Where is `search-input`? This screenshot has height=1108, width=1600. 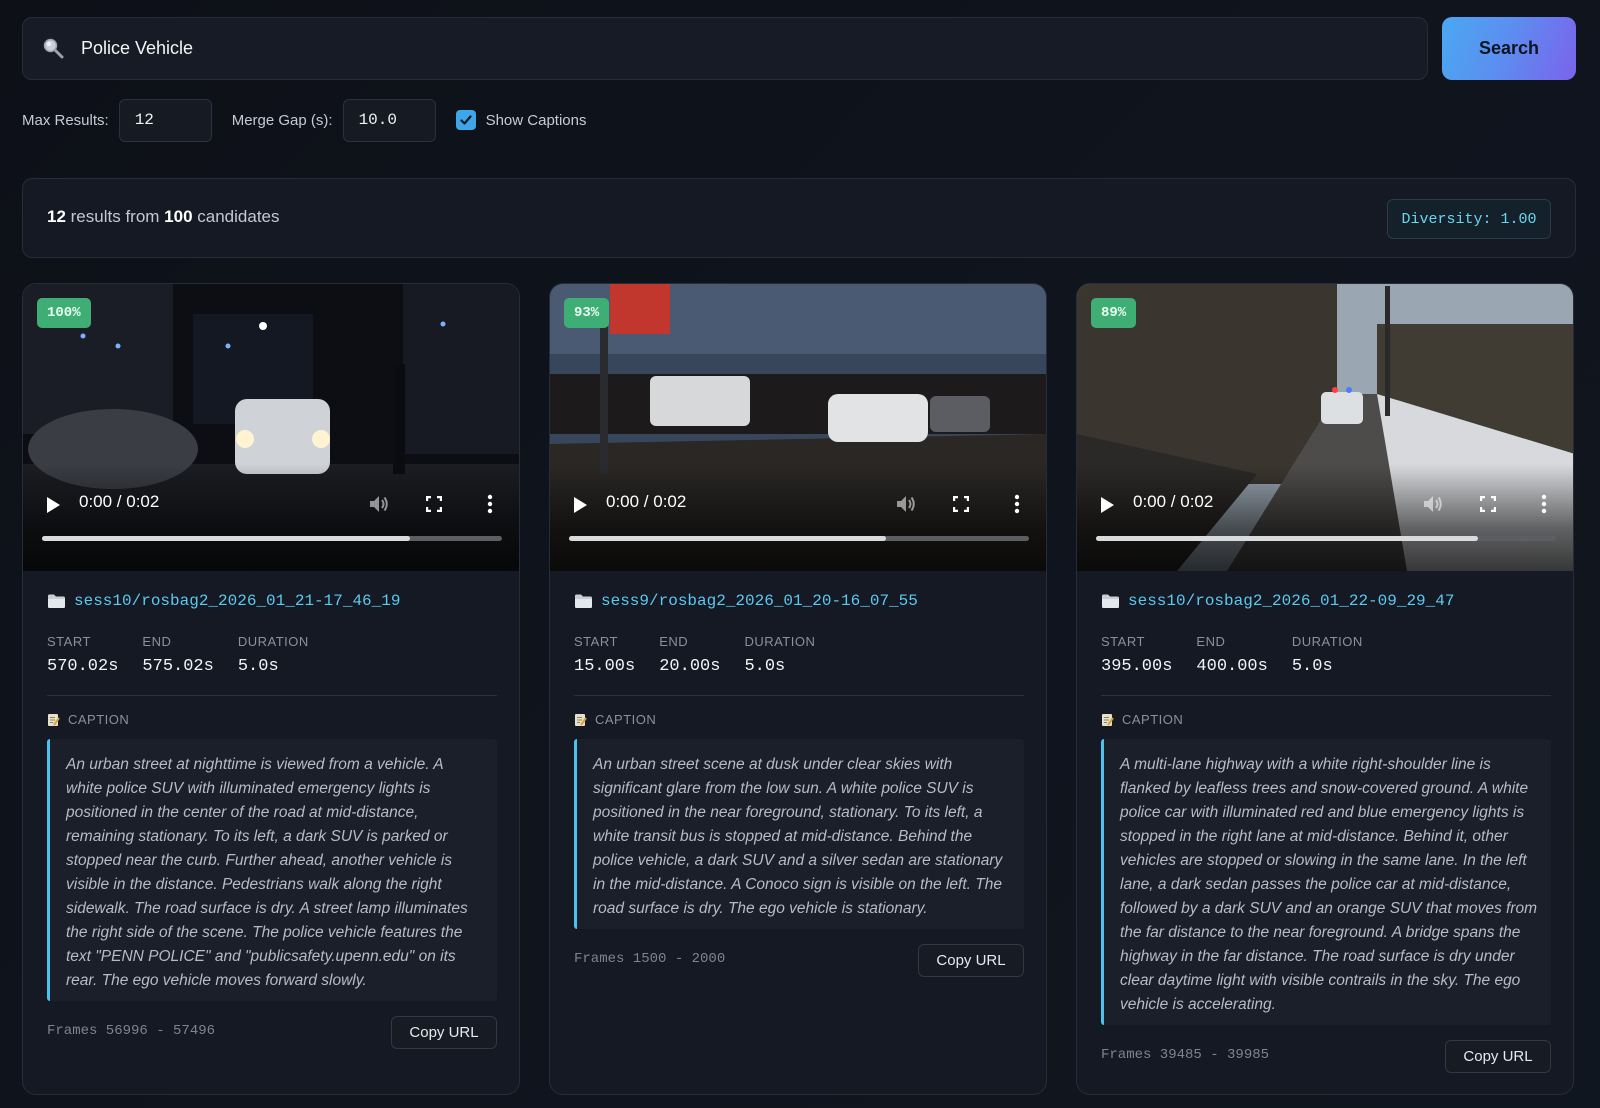
search-input is located at coordinates (731, 48).